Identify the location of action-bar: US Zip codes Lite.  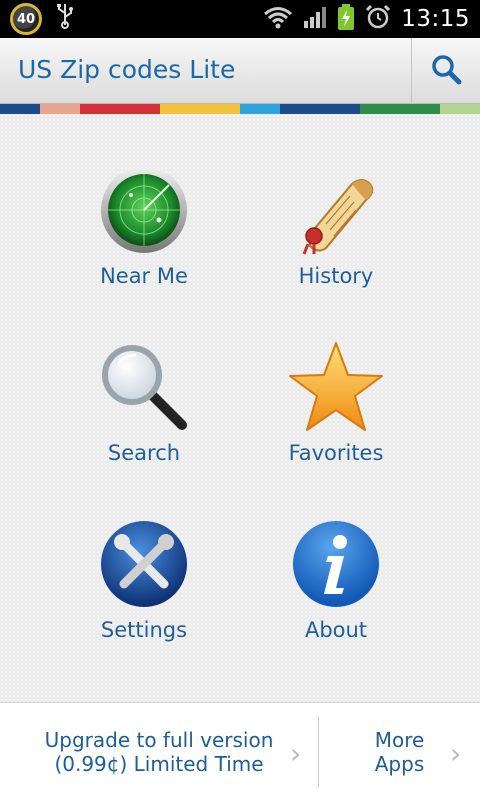
(240, 71).